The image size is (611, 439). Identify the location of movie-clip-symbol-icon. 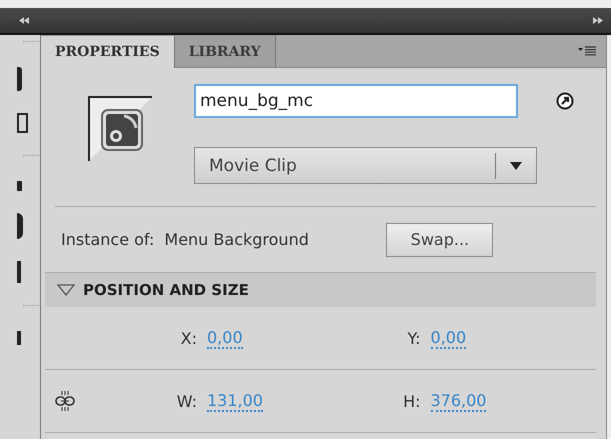
(121, 129).